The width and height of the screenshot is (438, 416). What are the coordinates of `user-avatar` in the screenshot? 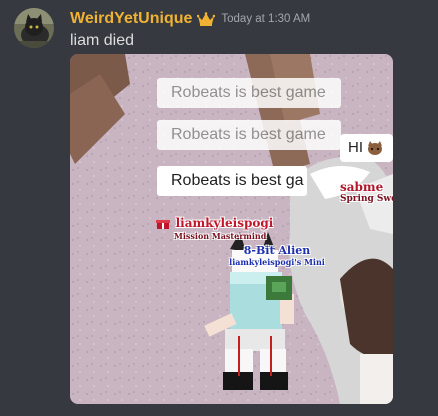 It's located at (34, 28).